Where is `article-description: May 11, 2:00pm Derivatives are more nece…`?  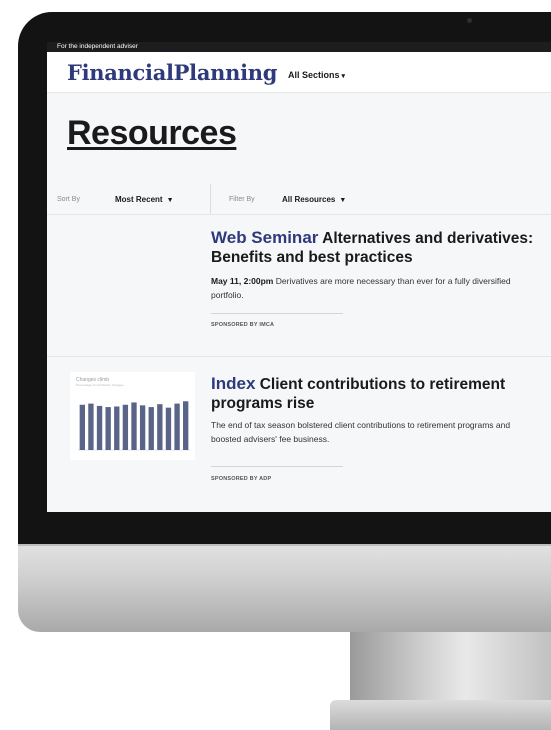
article-description: May 11, 2:00pm Derivatives are more nece… is located at coordinates (376, 288).